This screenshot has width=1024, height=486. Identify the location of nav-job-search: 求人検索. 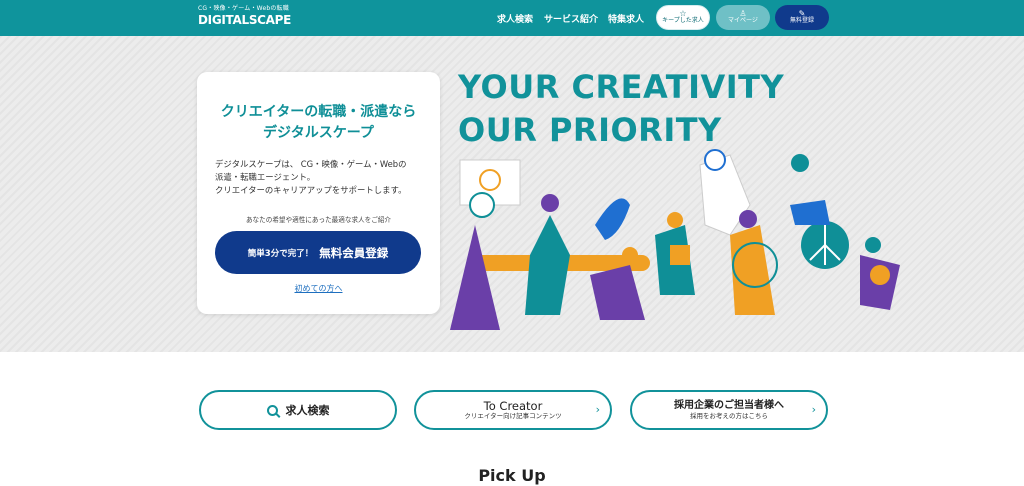
(515, 18).